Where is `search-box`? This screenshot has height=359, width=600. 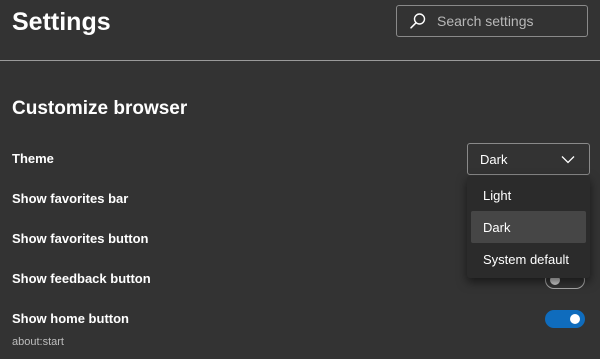
search-box is located at coordinates (492, 21).